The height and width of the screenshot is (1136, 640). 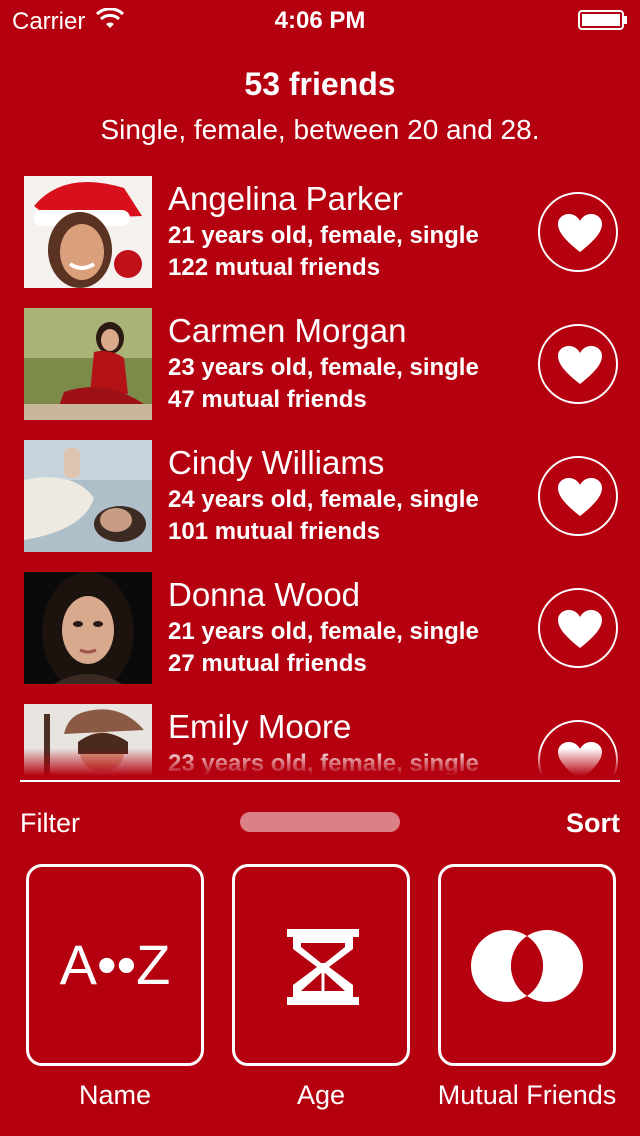 What do you see at coordinates (320, 84) in the screenshot?
I see `page-title: 53 friends` at bounding box center [320, 84].